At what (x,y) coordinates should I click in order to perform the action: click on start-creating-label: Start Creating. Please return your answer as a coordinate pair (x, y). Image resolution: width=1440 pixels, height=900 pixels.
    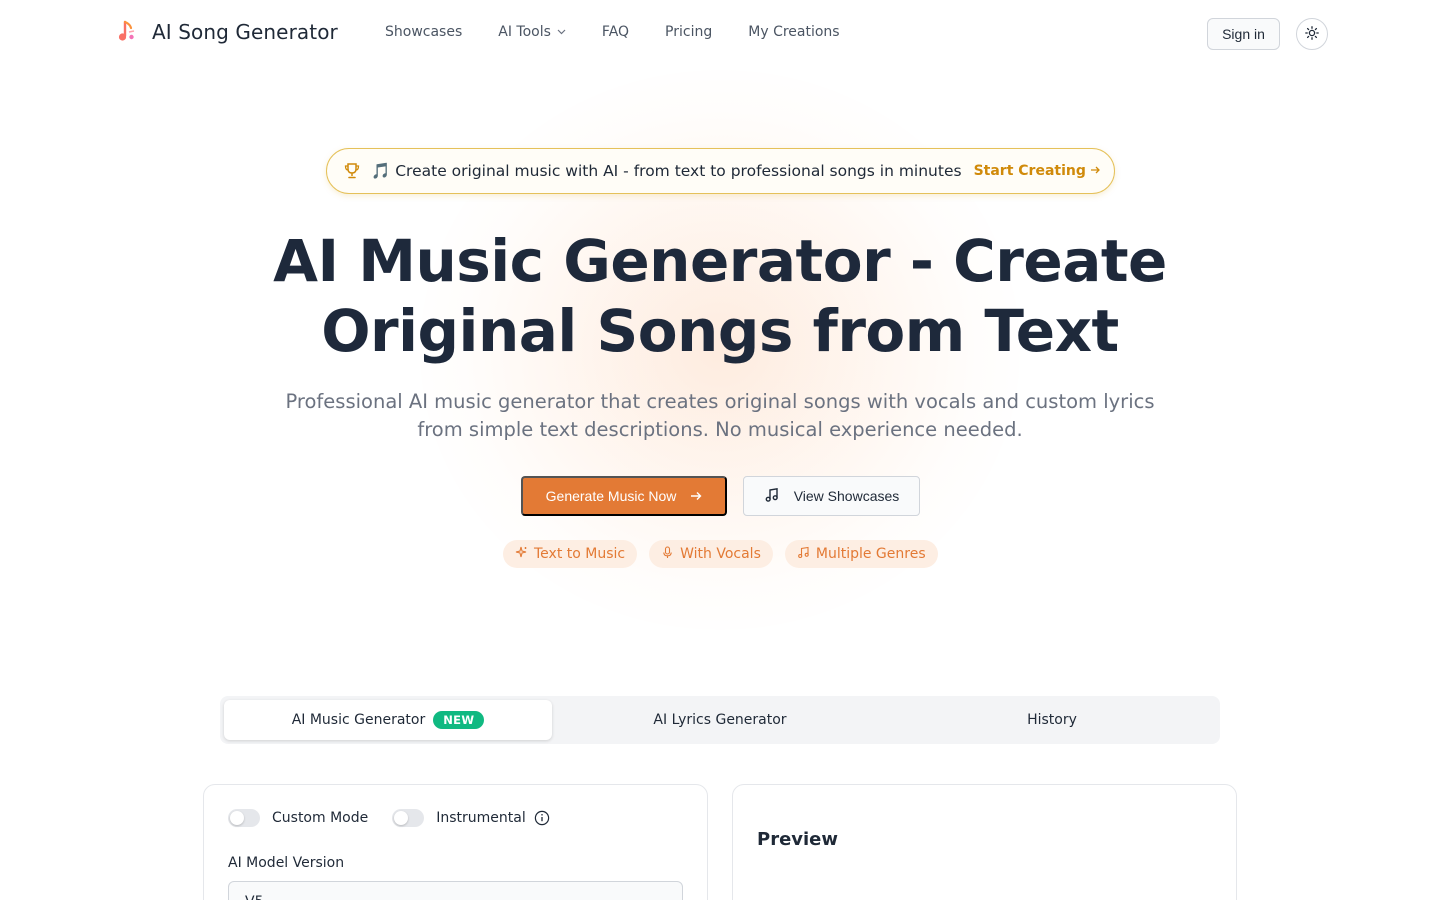
    Looking at the image, I should click on (1029, 171).